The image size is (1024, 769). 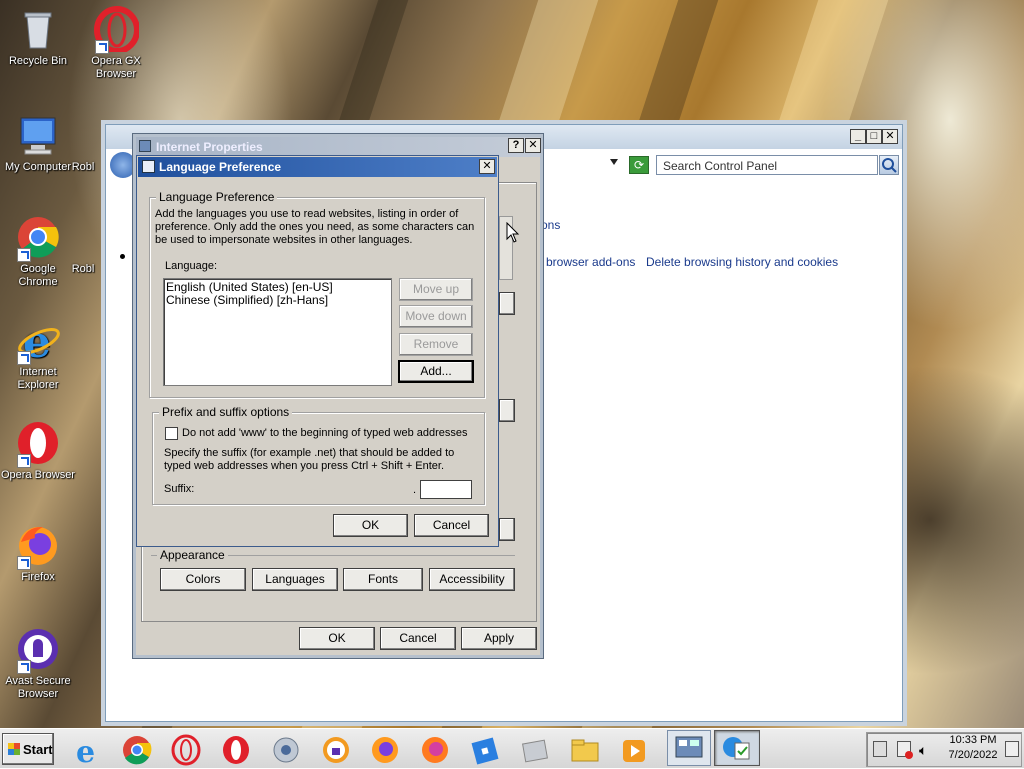 I want to click on taskbar-ie-icon: e, so click(x=87, y=751).